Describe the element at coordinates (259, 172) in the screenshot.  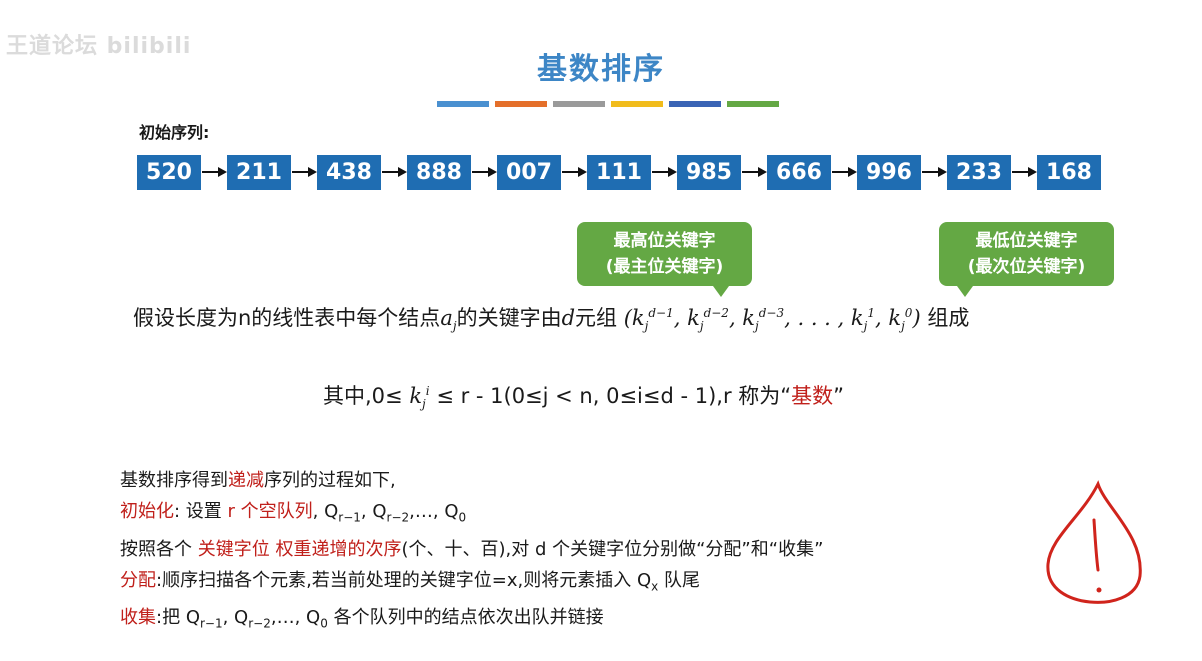
I see `sequence-node: 211` at that location.